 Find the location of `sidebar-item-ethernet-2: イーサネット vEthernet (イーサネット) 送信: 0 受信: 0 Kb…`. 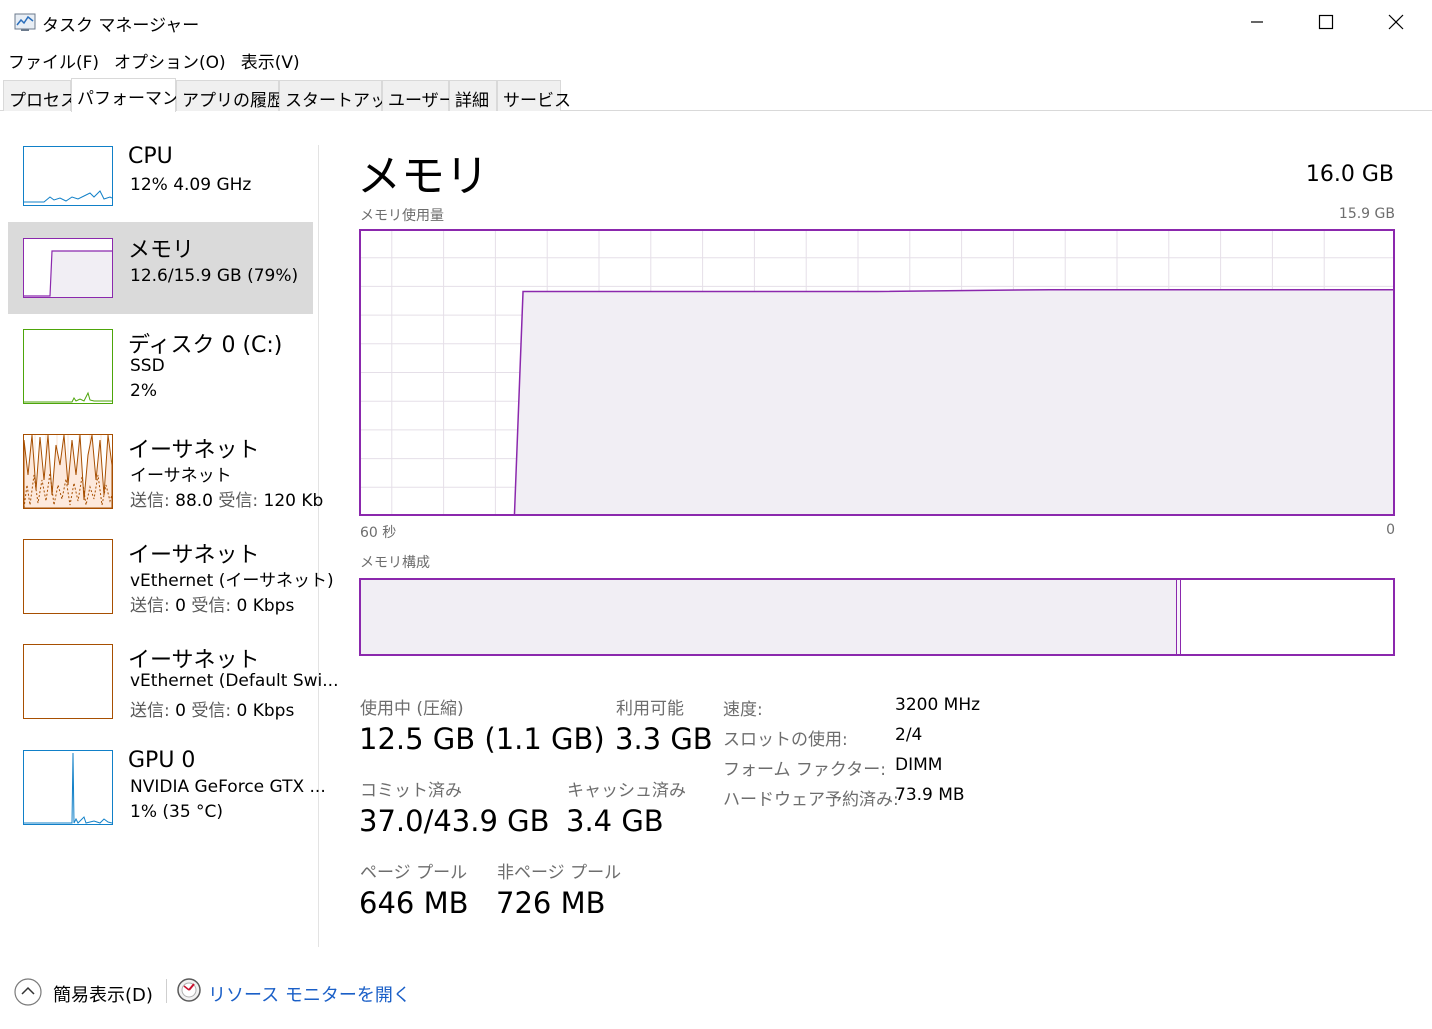

sidebar-item-ethernet-2: イーサネット vEthernet (イーサネット) 送信: 0 受信: 0 Kb… is located at coordinates (171, 583).